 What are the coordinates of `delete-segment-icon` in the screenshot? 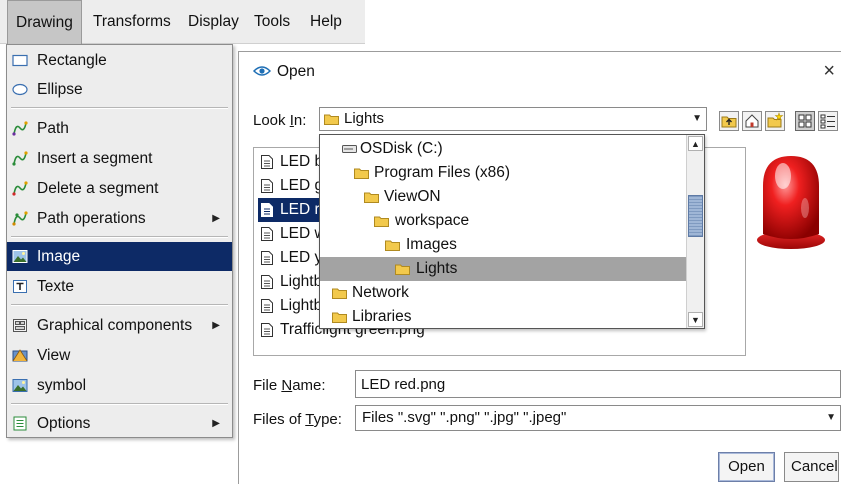 It's located at (20, 188).